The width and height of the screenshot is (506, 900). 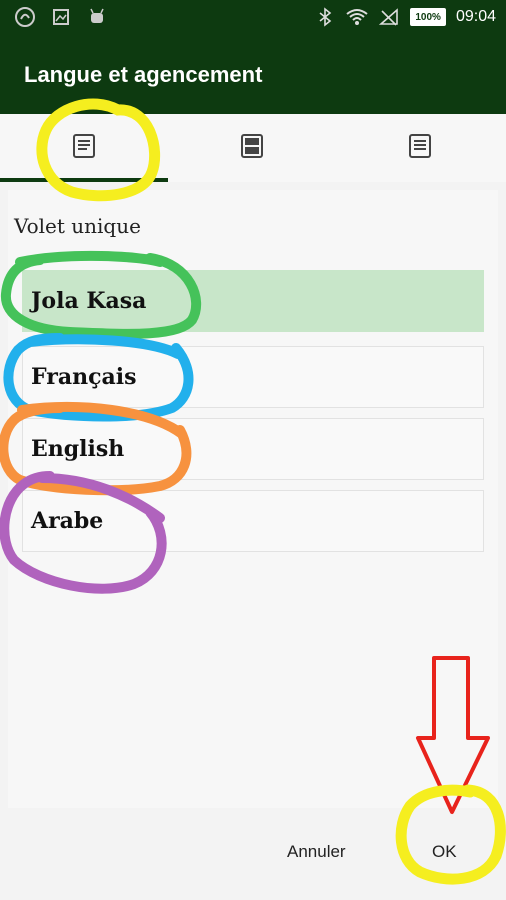 I want to click on language-label: Français, so click(x=84, y=377).